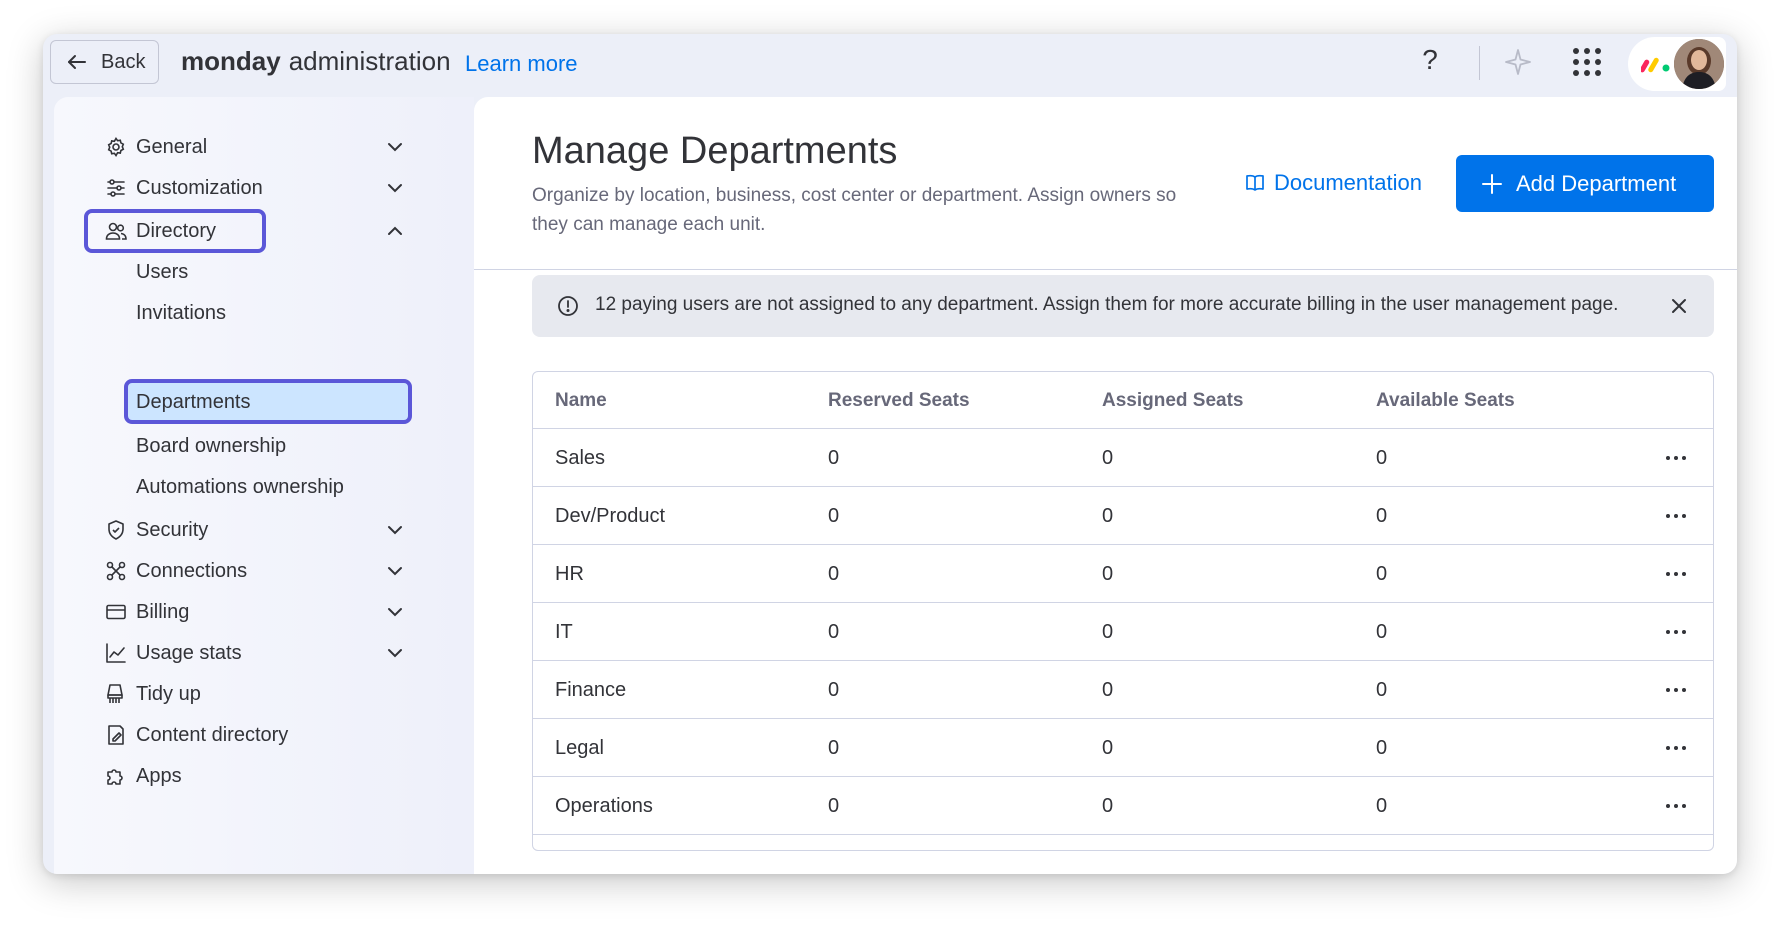 This screenshot has height=939, width=1781. Describe the element at coordinates (264, 571) in the screenshot. I see `sidebar-item-connections: Connections` at that location.